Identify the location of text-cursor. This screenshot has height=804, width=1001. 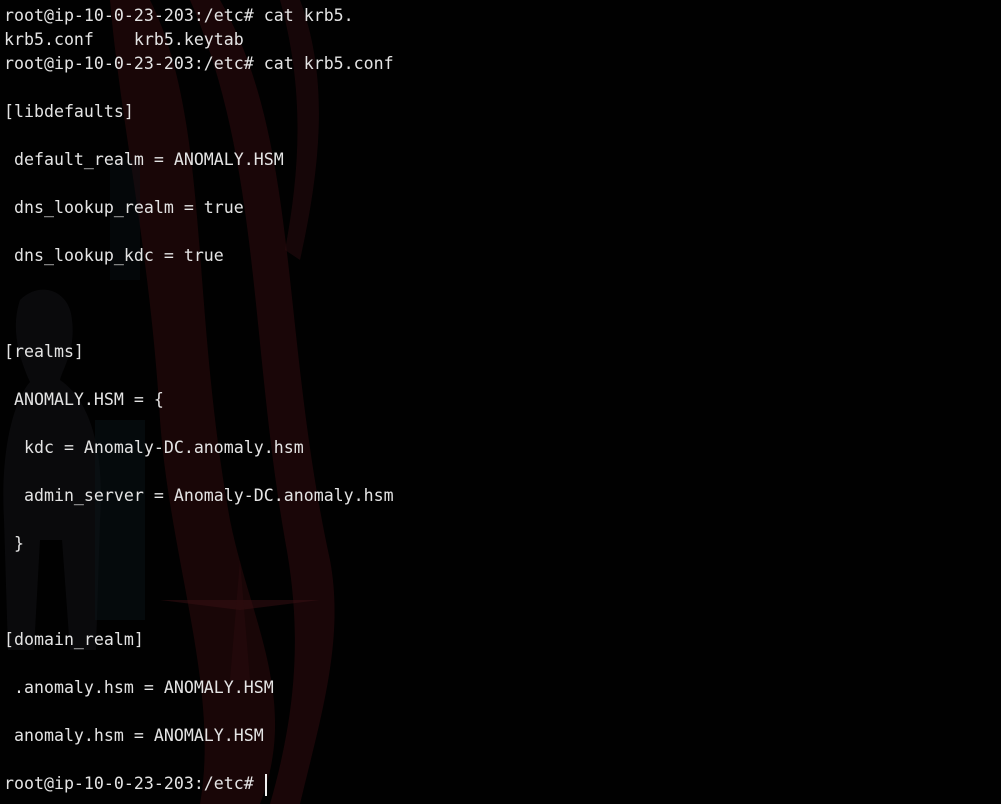
(265, 784).